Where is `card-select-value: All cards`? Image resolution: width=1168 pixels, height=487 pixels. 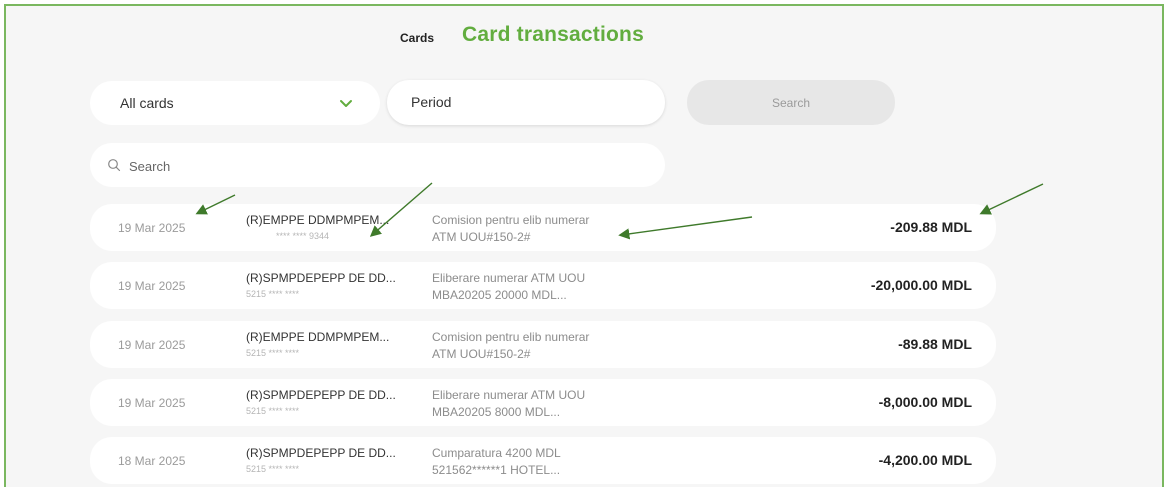 card-select-value: All cards is located at coordinates (147, 103).